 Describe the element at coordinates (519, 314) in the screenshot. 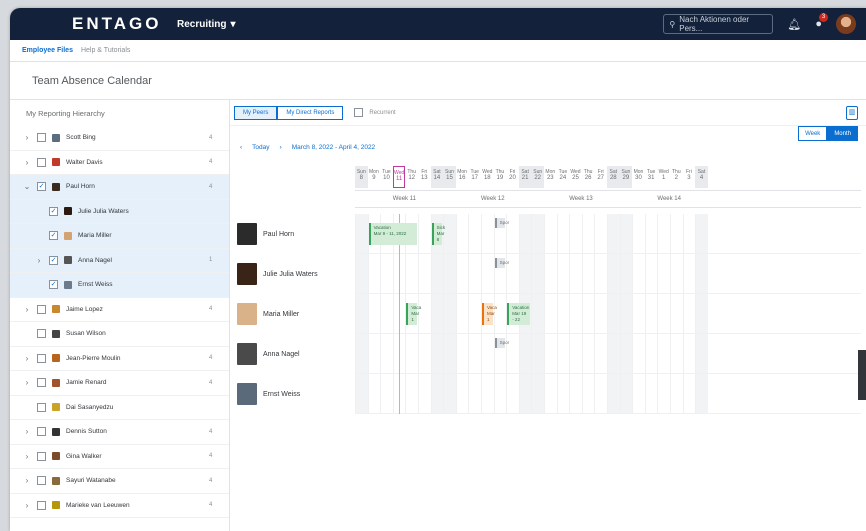

I see `absence-event: Vacation Mar 19 - 22` at that location.